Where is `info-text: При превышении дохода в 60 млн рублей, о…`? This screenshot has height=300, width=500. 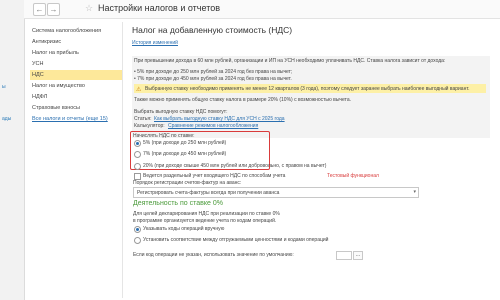
info-text: При превышении дохода в 60 млн рублей, о… is located at coordinates (290, 61).